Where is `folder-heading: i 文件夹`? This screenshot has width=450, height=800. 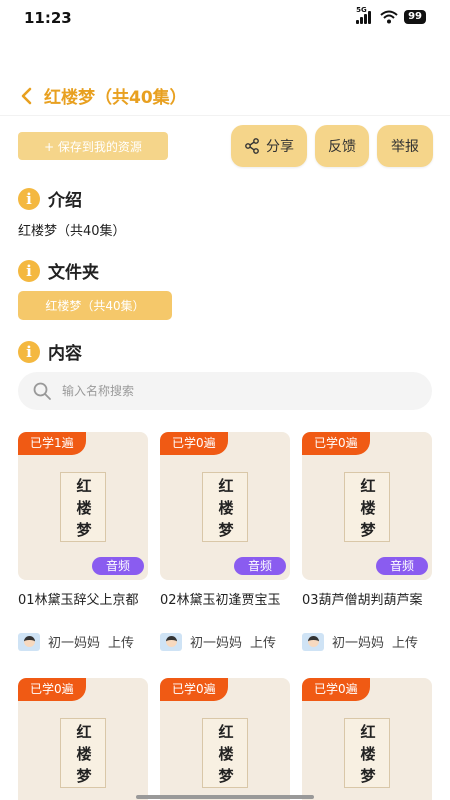
folder-heading: i 文件夹 is located at coordinates (58, 270).